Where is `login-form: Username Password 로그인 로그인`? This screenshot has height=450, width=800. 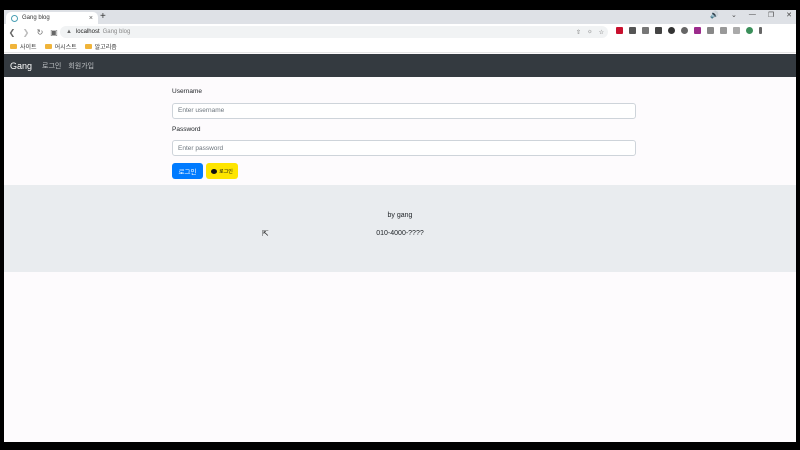
login-form: Username Password 로그인 로그인 is located at coordinates (404, 133).